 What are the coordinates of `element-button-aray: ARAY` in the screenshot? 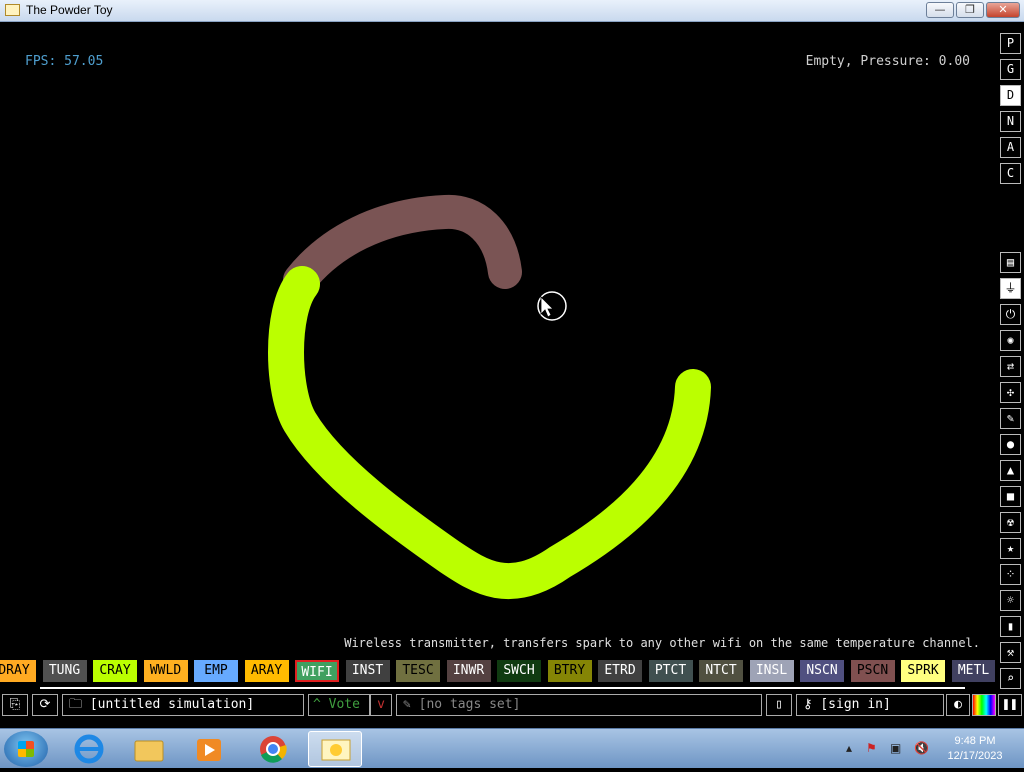 It's located at (266, 671).